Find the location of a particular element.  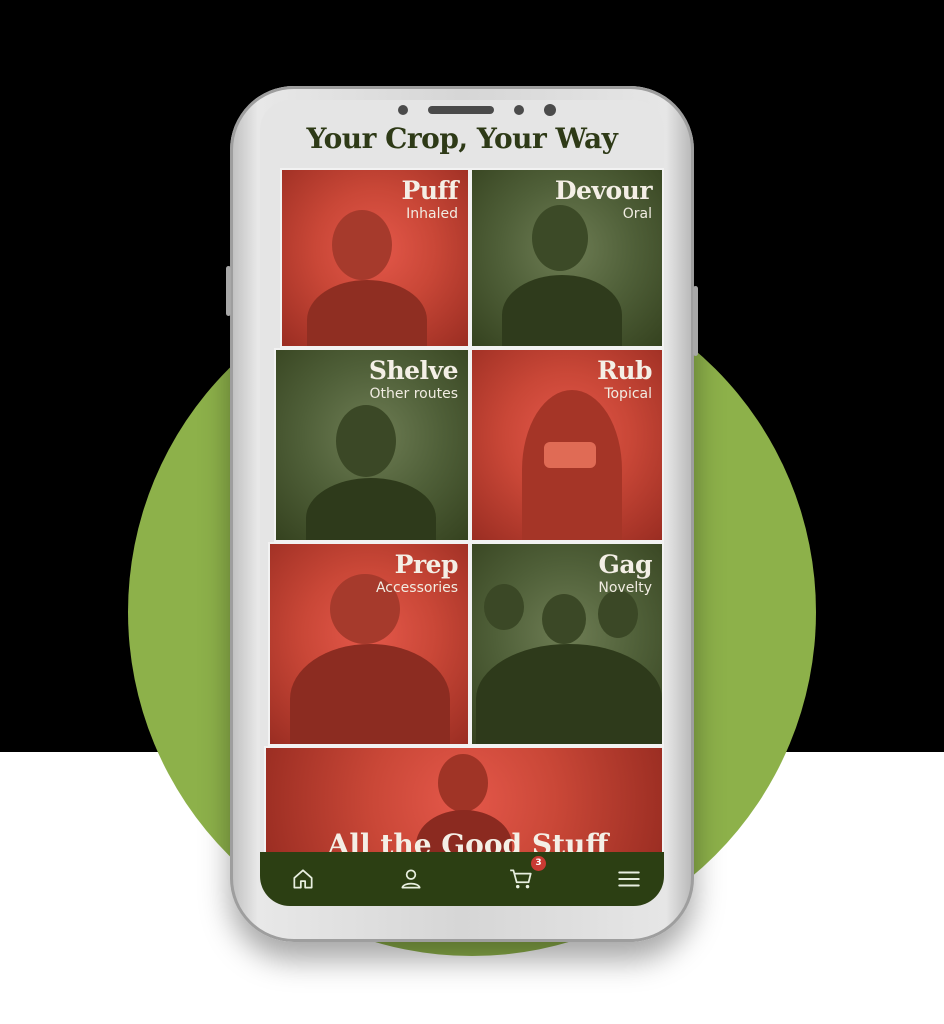

nav-menu is located at coordinates (629, 879).